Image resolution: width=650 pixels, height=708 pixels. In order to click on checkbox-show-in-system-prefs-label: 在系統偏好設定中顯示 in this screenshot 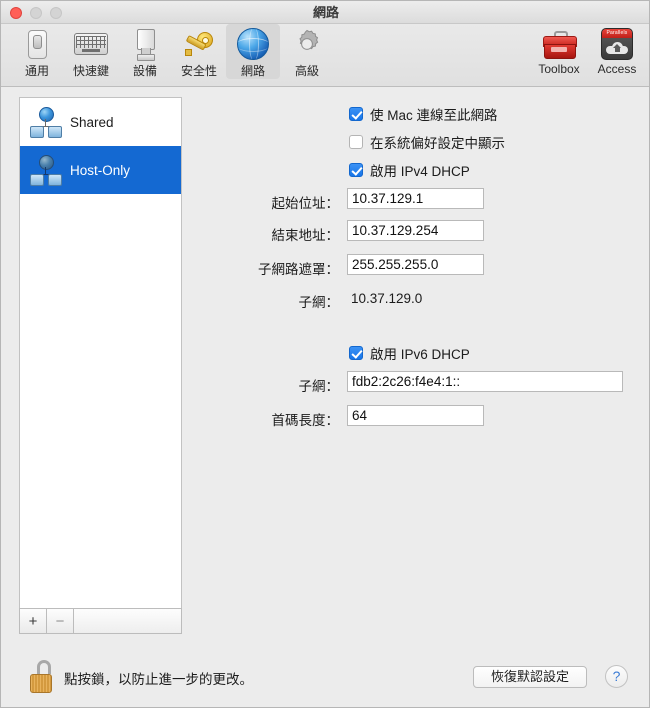, I will do `click(437, 143)`.